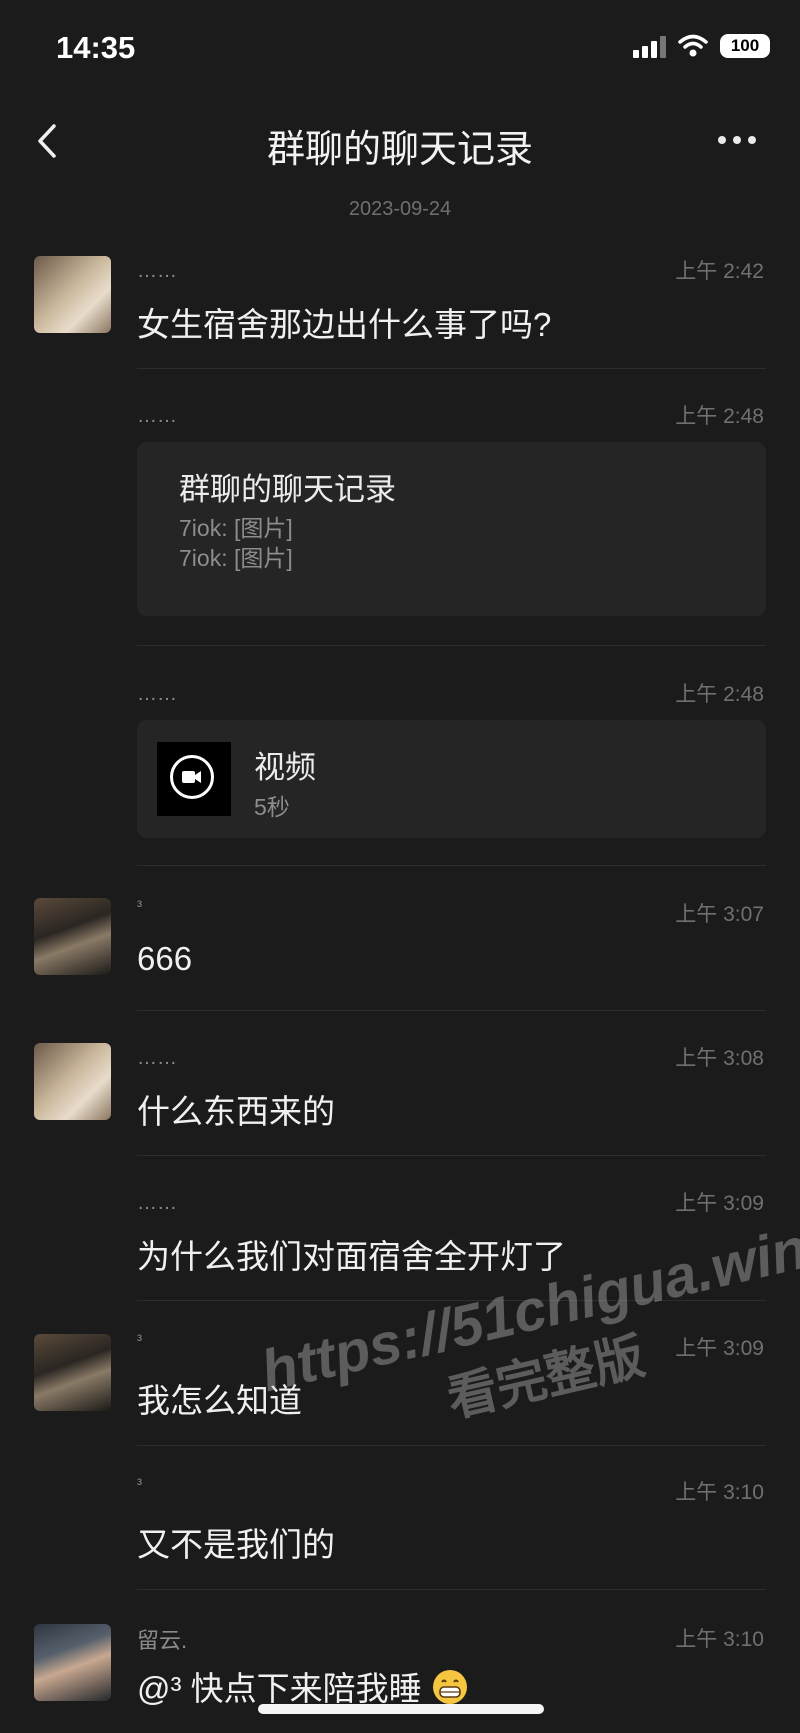 This screenshot has height=1733, width=800. I want to click on message-text: 又不是我们的, so click(236, 1544).